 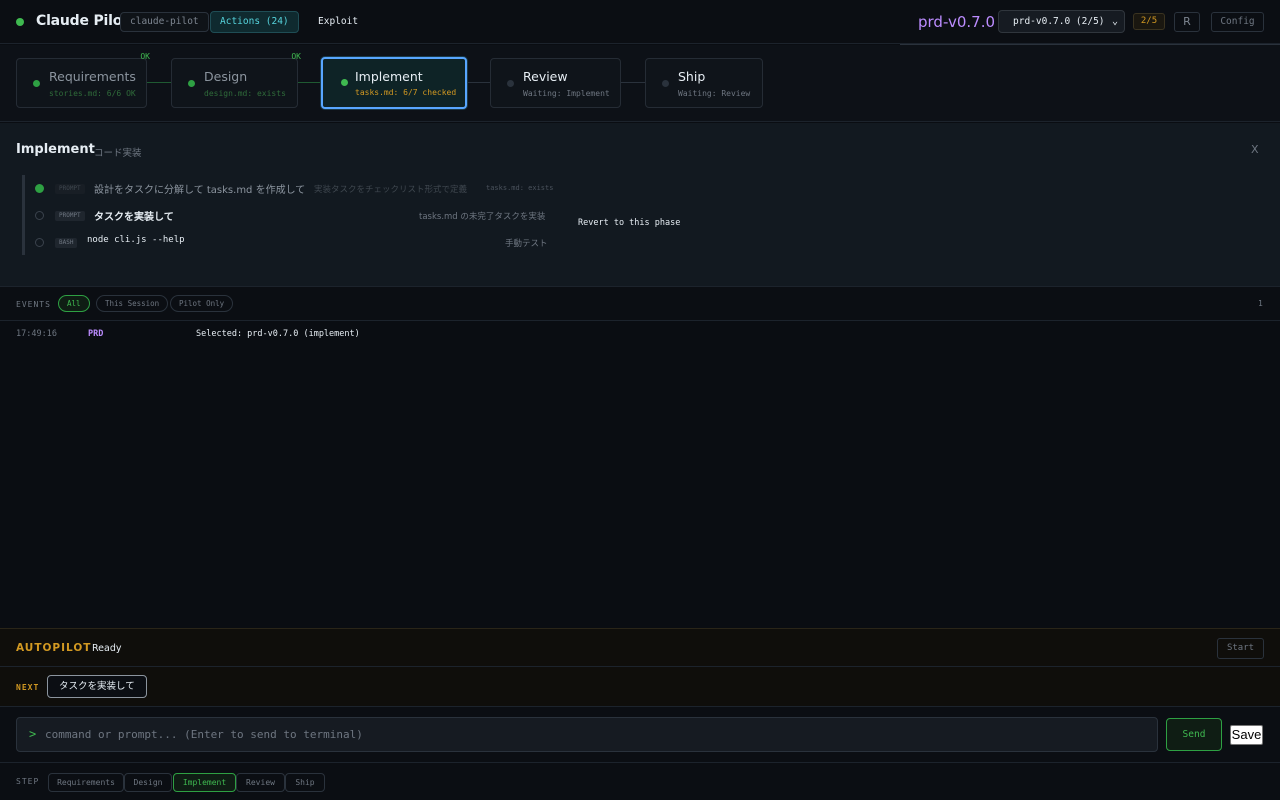 What do you see at coordinates (204, 782) in the screenshot?
I see `step-button-implement: Implement` at bounding box center [204, 782].